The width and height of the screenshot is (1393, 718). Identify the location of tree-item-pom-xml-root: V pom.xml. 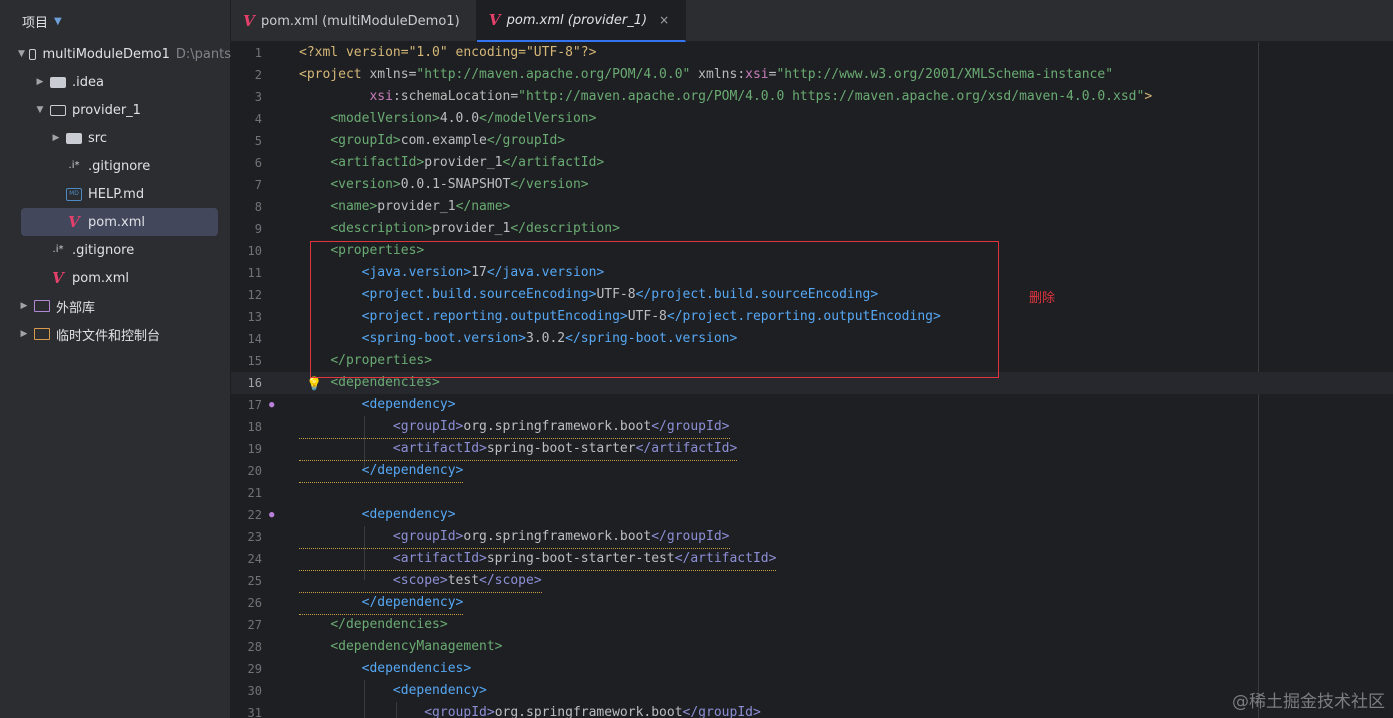
(115, 278).